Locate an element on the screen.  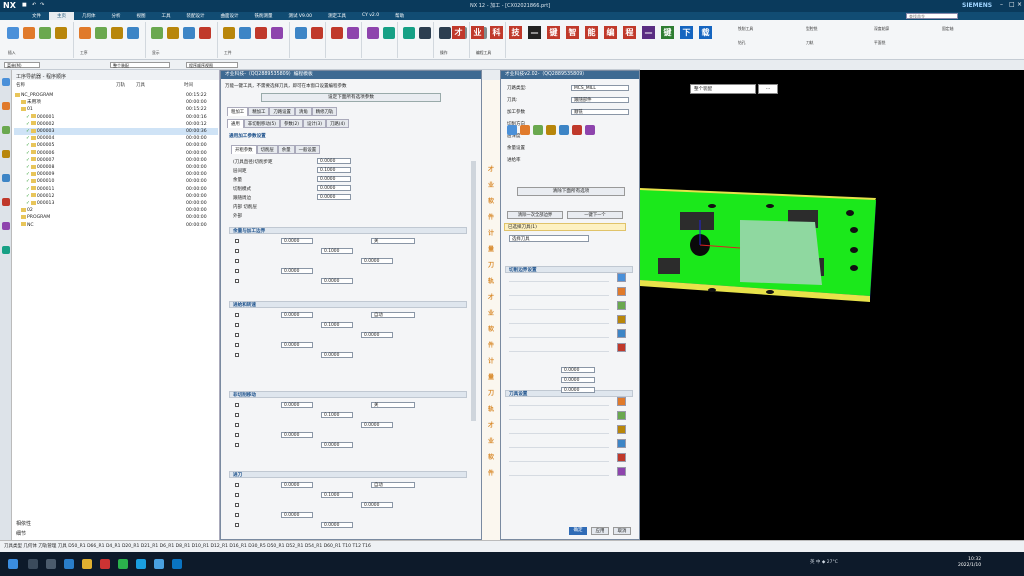
task-view-icon is located at coordinates (51, 564).